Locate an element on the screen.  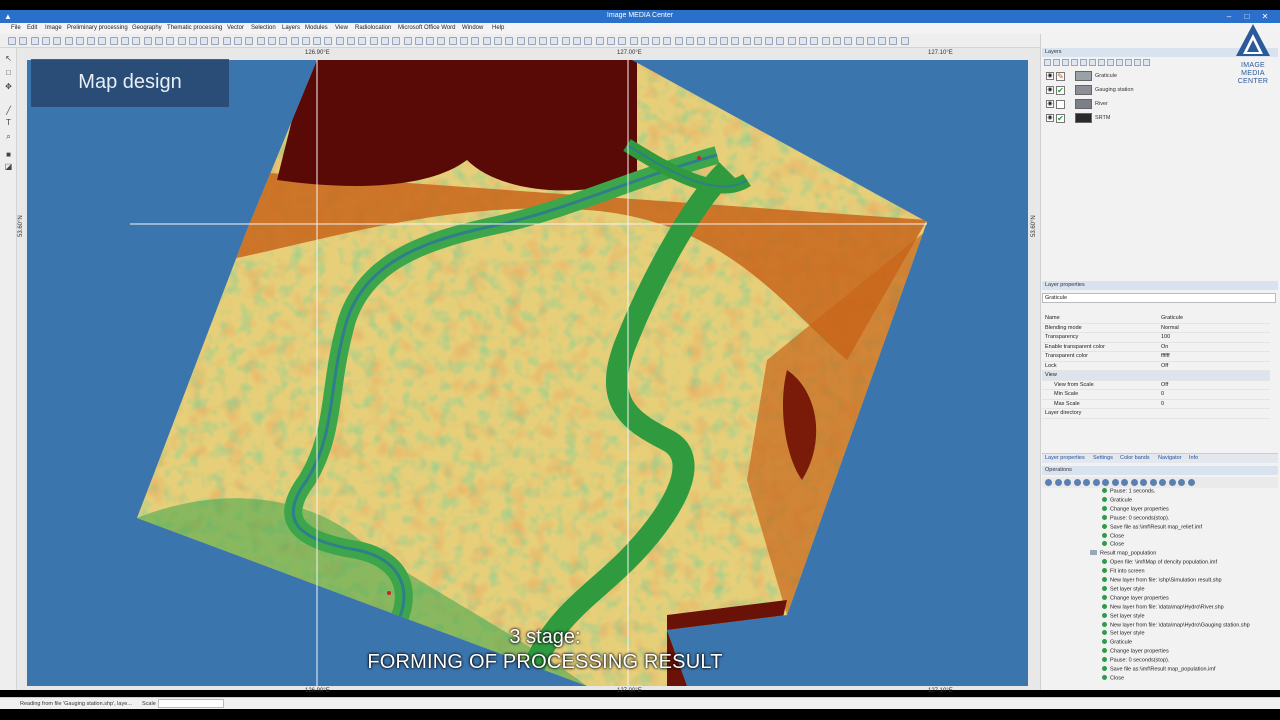
property-row: Transparency 100 is located at coordinates (1156, 338).